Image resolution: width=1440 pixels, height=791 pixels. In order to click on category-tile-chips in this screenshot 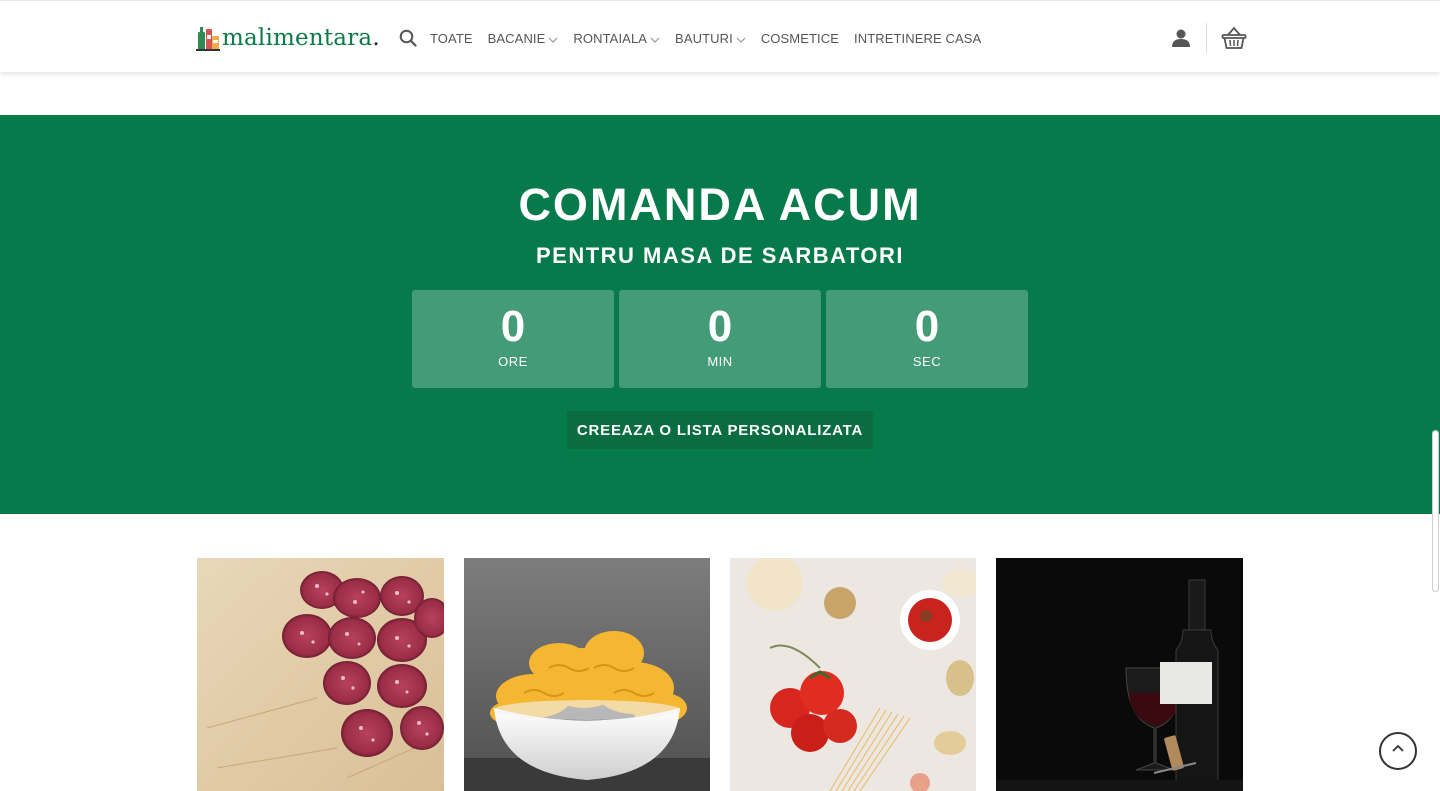, I will do `click(587, 674)`.